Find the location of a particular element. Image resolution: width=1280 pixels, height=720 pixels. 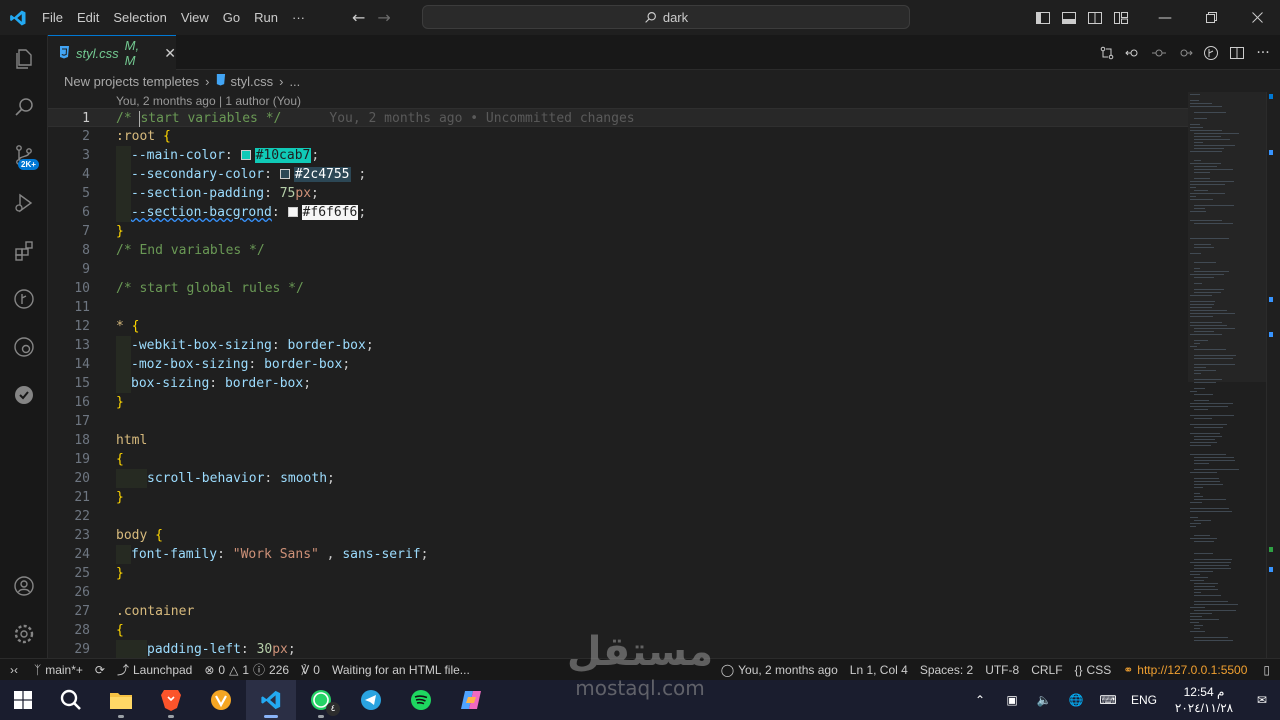

language-mode: {} CSS is located at coordinates (1093, 670).